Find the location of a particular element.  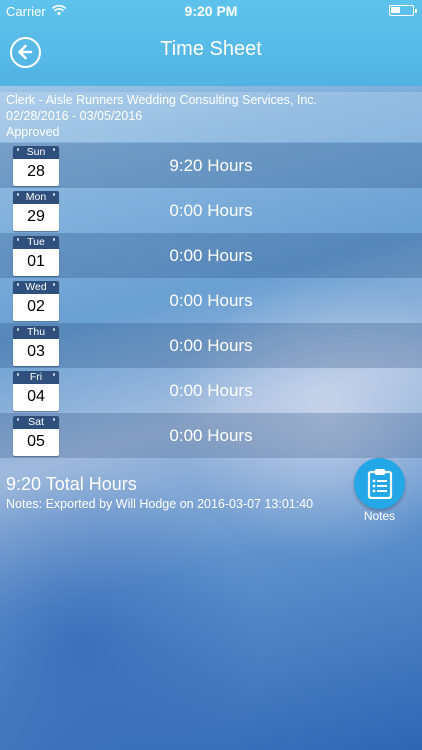

day-row-tue: Tue 01 0:00 Hours is located at coordinates (211, 255).